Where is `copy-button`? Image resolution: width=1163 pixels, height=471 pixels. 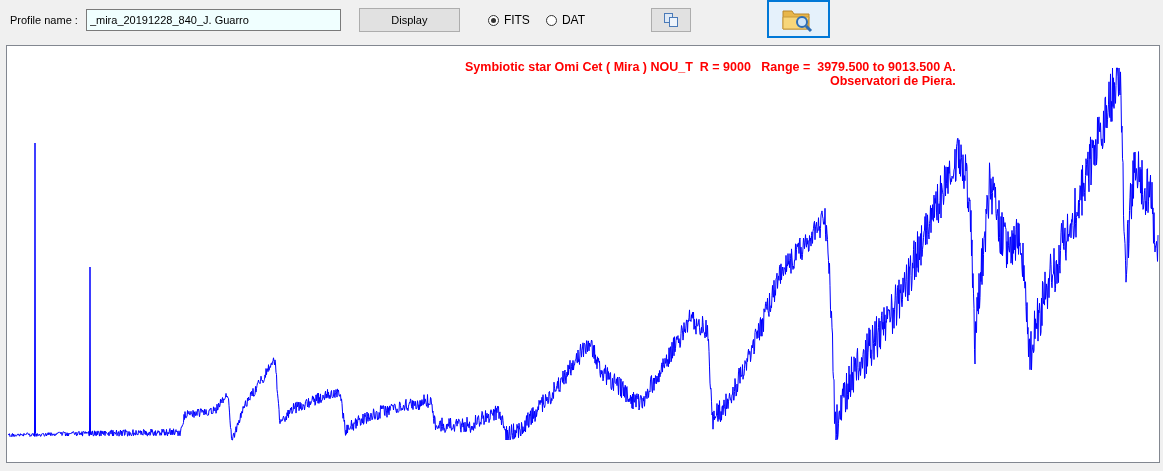 copy-button is located at coordinates (671, 20).